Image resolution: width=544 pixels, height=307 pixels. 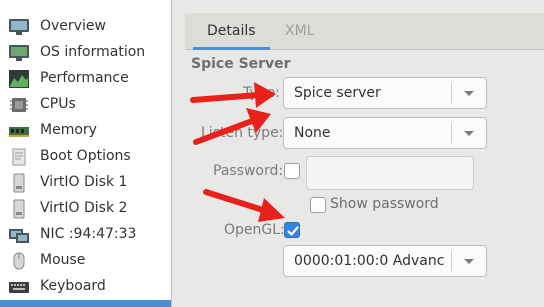 I want to click on opengl-checkbox, so click(x=292, y=230).